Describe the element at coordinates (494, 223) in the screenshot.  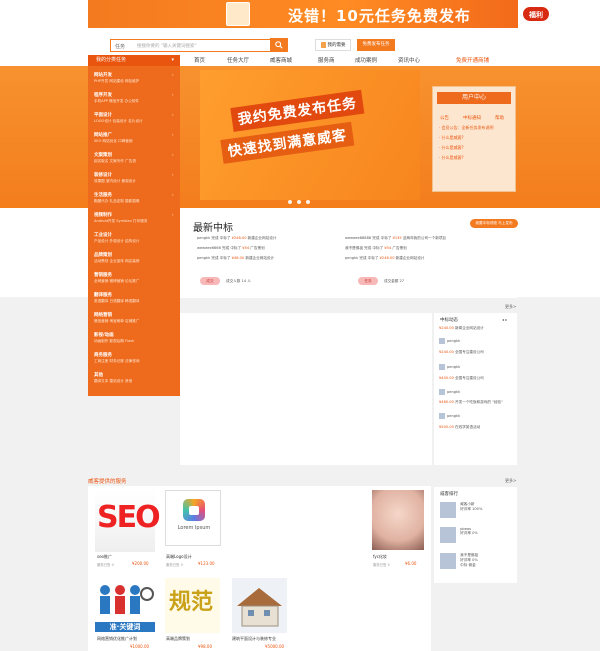
I see `bid-now-button: 我要中标领钱 马上发布` at that location.